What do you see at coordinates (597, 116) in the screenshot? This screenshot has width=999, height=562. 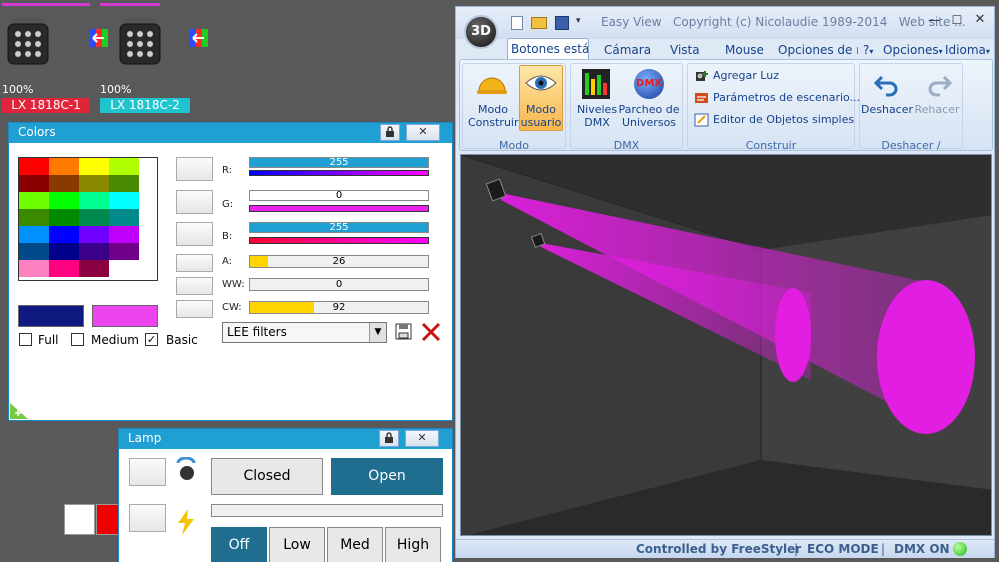 I see `niveles-dmx-button: Niveles DMX` at bounding box center [597, 116].